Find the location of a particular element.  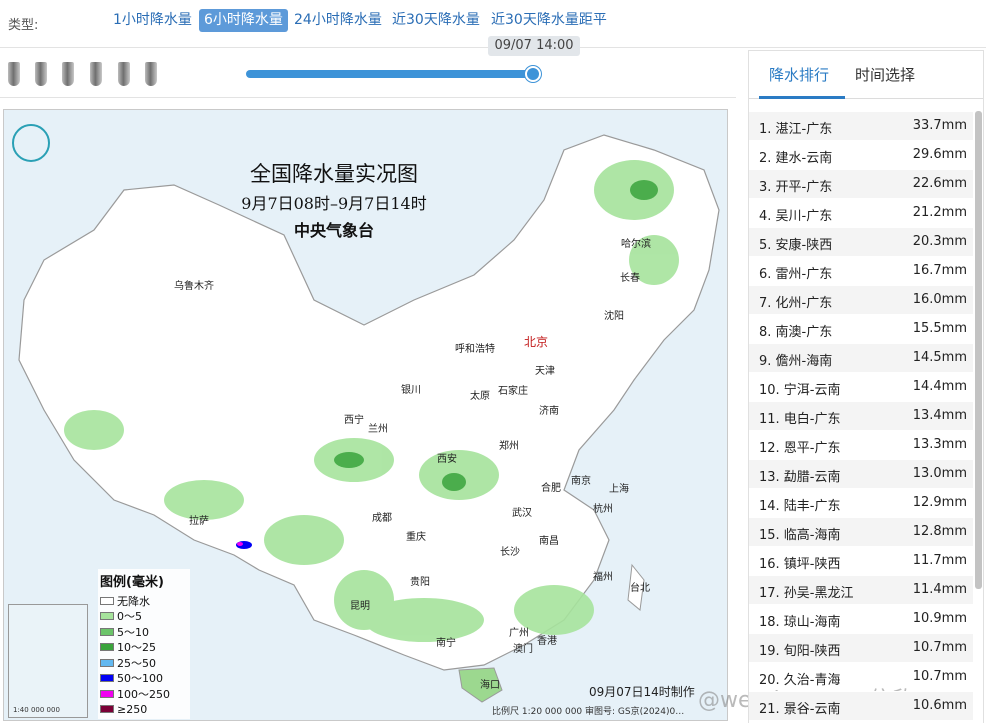

list-item: 19. 旬阳-陕西 10.7mm is located at coordinates (861, 648).